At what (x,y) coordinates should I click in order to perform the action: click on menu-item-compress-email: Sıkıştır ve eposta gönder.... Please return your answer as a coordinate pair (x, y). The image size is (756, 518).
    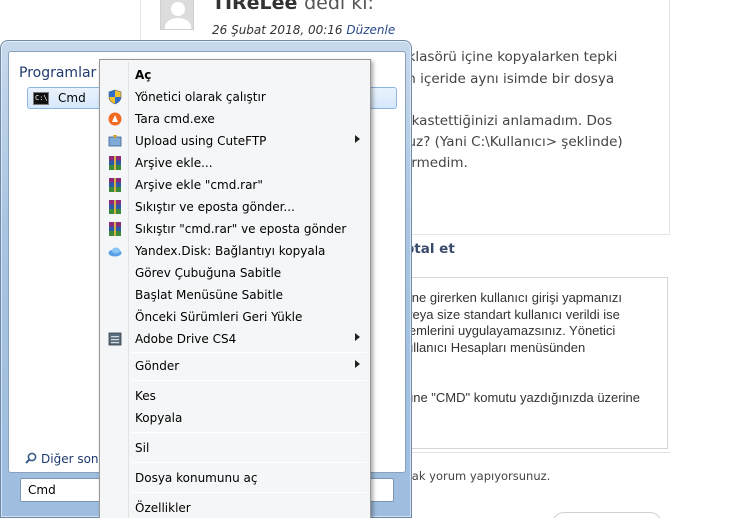
    Looking at the image, I should click on (235, 207).